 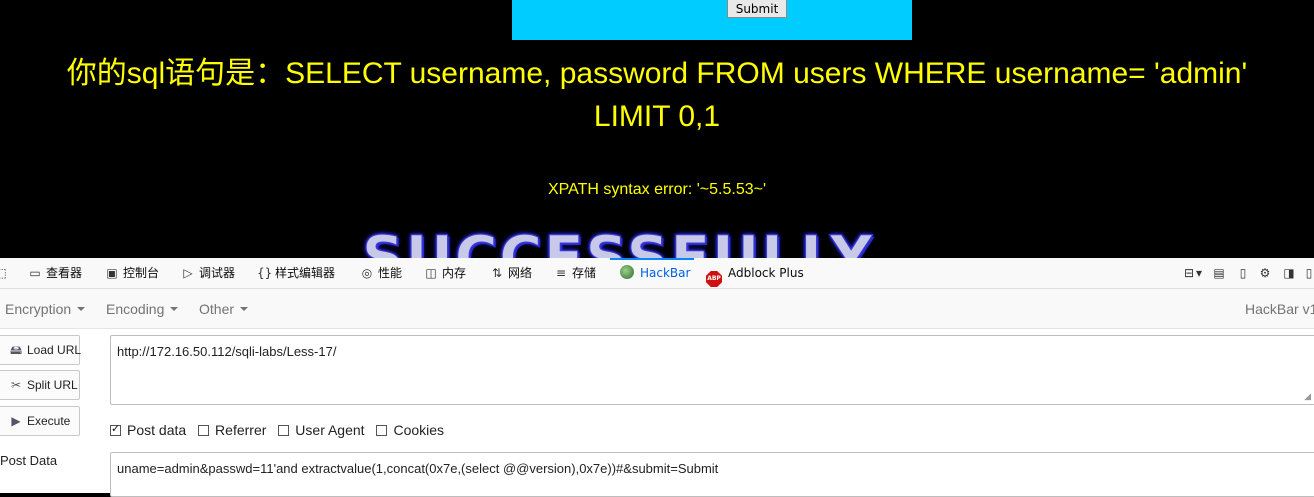 What do you see at coordinates (657, 309) in the screenshot?
I see `hackbar-menu: Encryption Encoding Other HackBar v1` at bounding box center [657, 309].